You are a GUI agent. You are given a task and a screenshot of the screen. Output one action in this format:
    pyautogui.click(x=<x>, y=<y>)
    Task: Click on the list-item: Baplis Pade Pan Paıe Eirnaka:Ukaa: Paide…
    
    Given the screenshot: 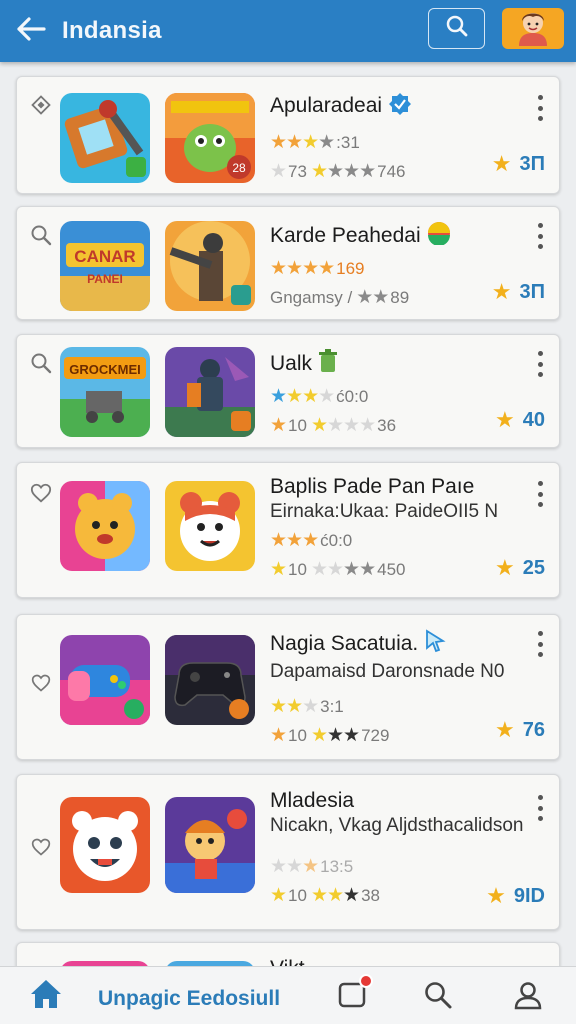 What is the action you would take?
    pyautogui.click(x=288, y=530)
    